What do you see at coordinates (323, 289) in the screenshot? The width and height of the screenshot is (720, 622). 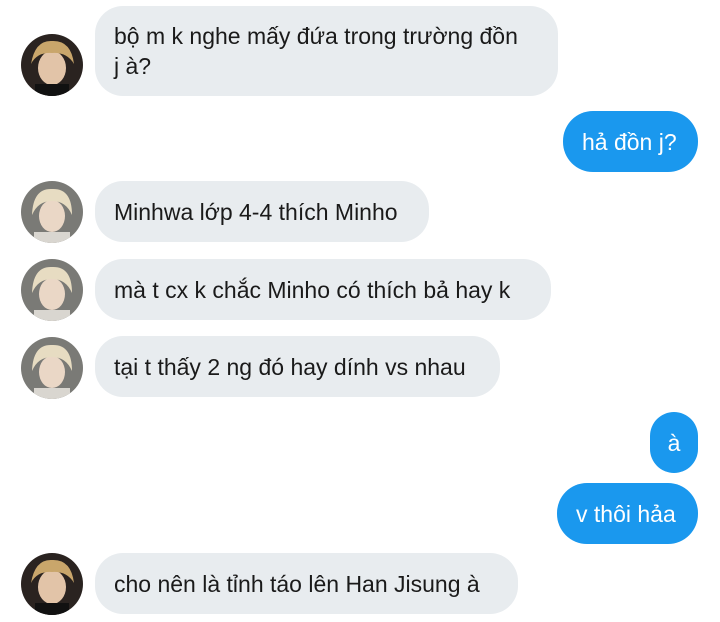 I see `message-bubble-incoming: mà t cx k chắc Minho có thích bả hay k` at bounding box center [323, 289].